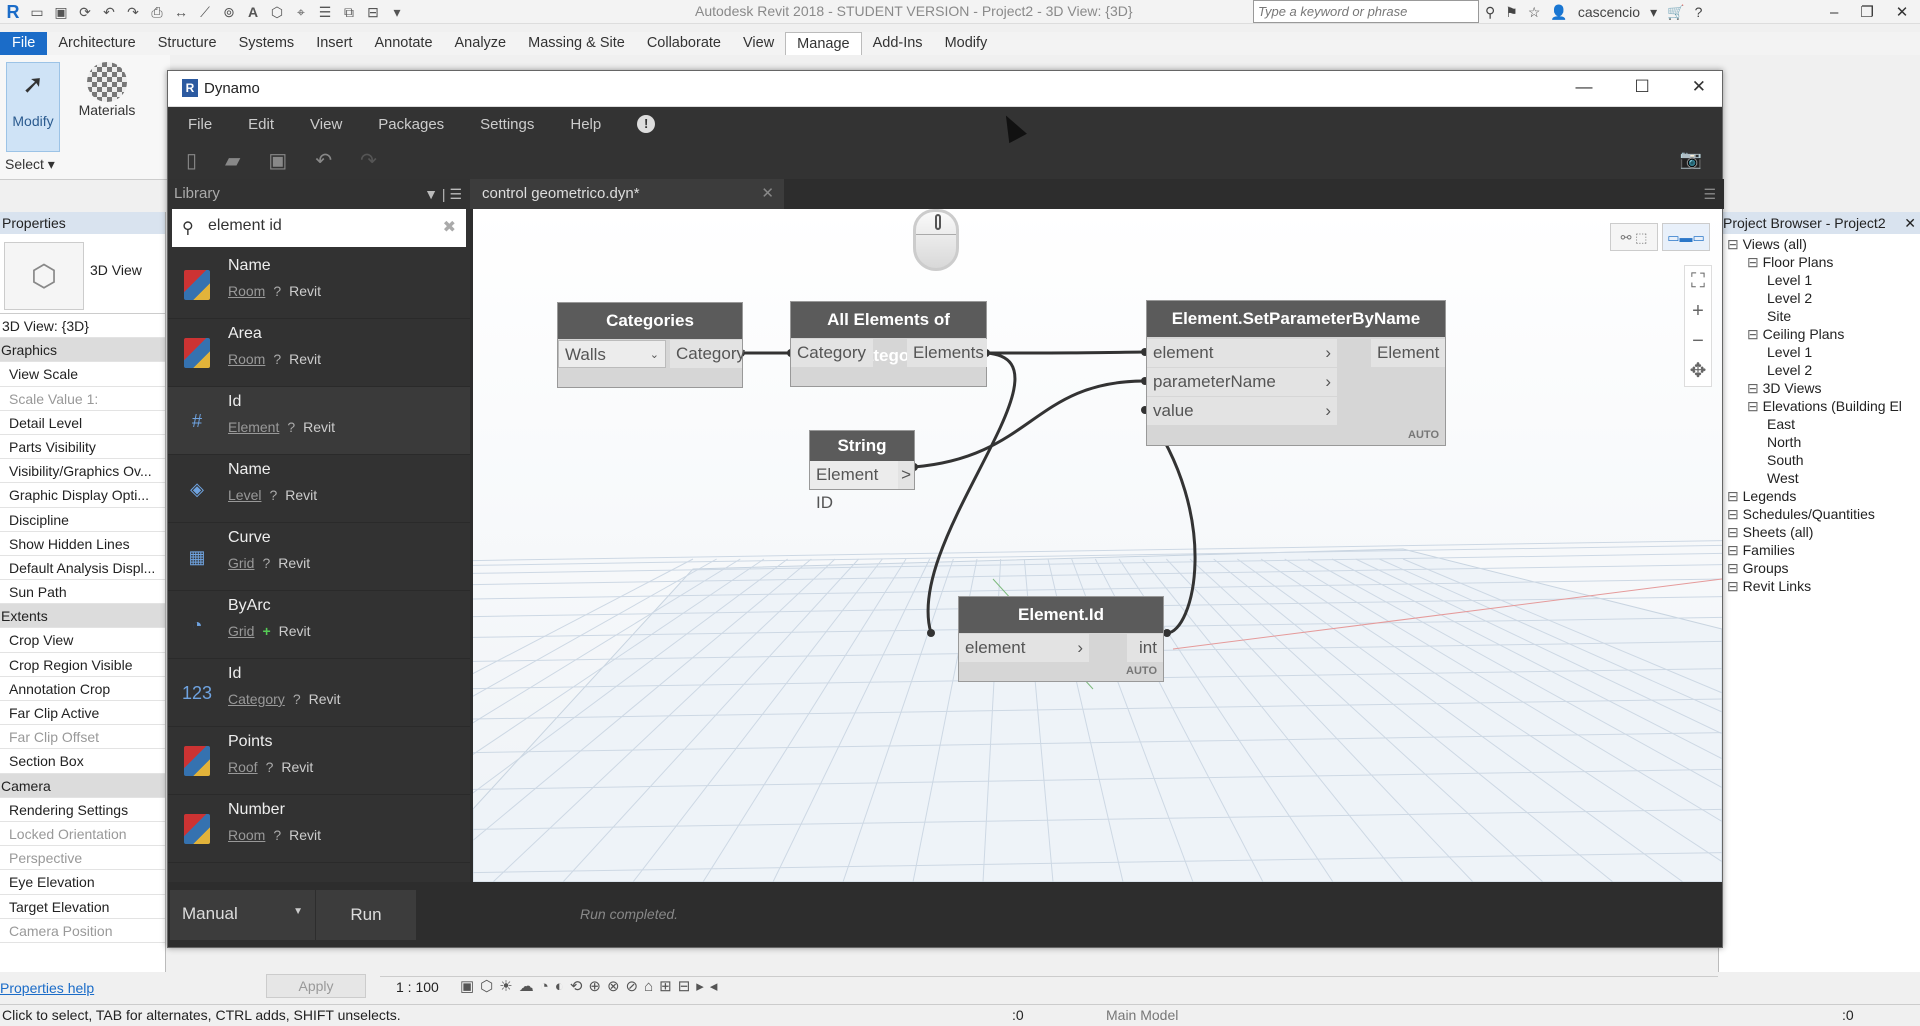  Describe the element at coordinates (319, 353) in the screenshot. I see `library-result: Area Room? Revit` at that location.